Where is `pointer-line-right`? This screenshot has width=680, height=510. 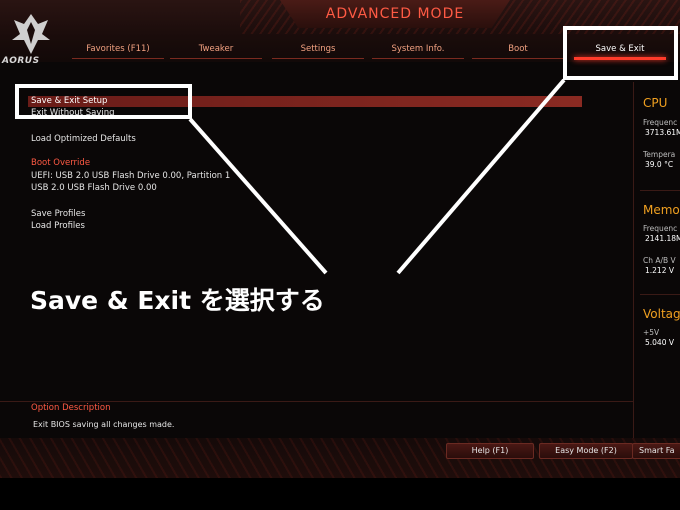
pointer-line-right is located at coordinates (481, 176).